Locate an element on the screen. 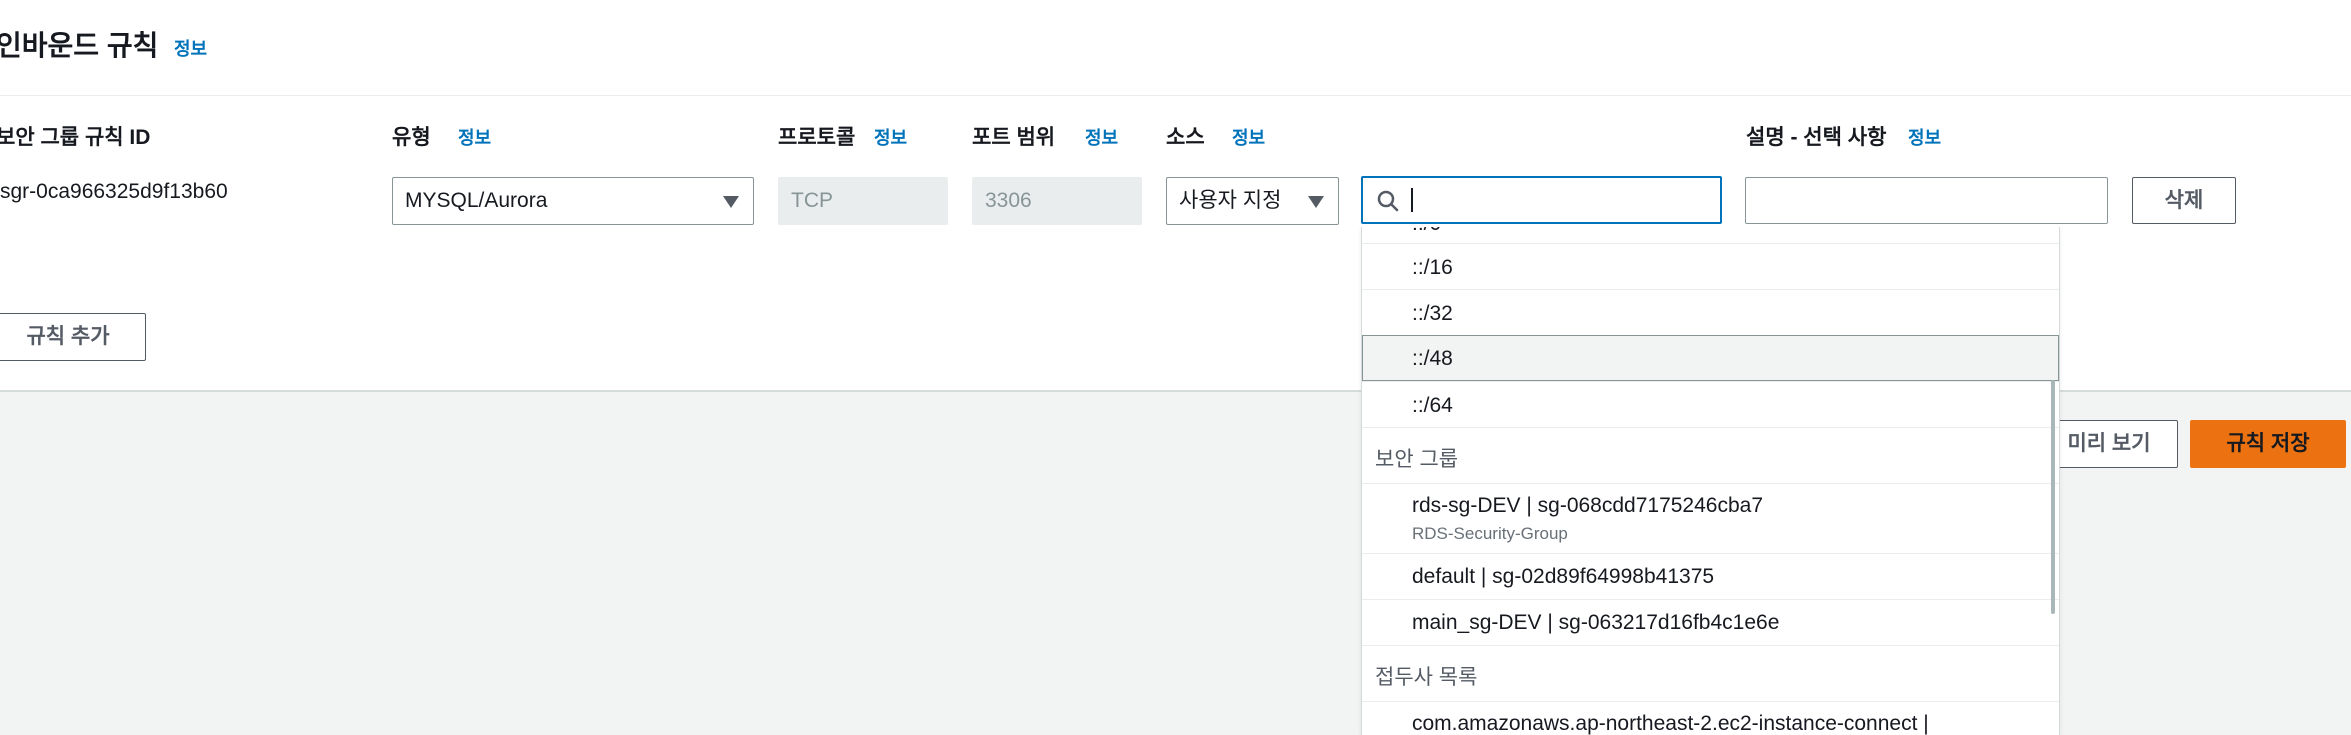 This screenshot has width=2351, height=735. list-item: ::/32 is located at coordinates (1710, 312).